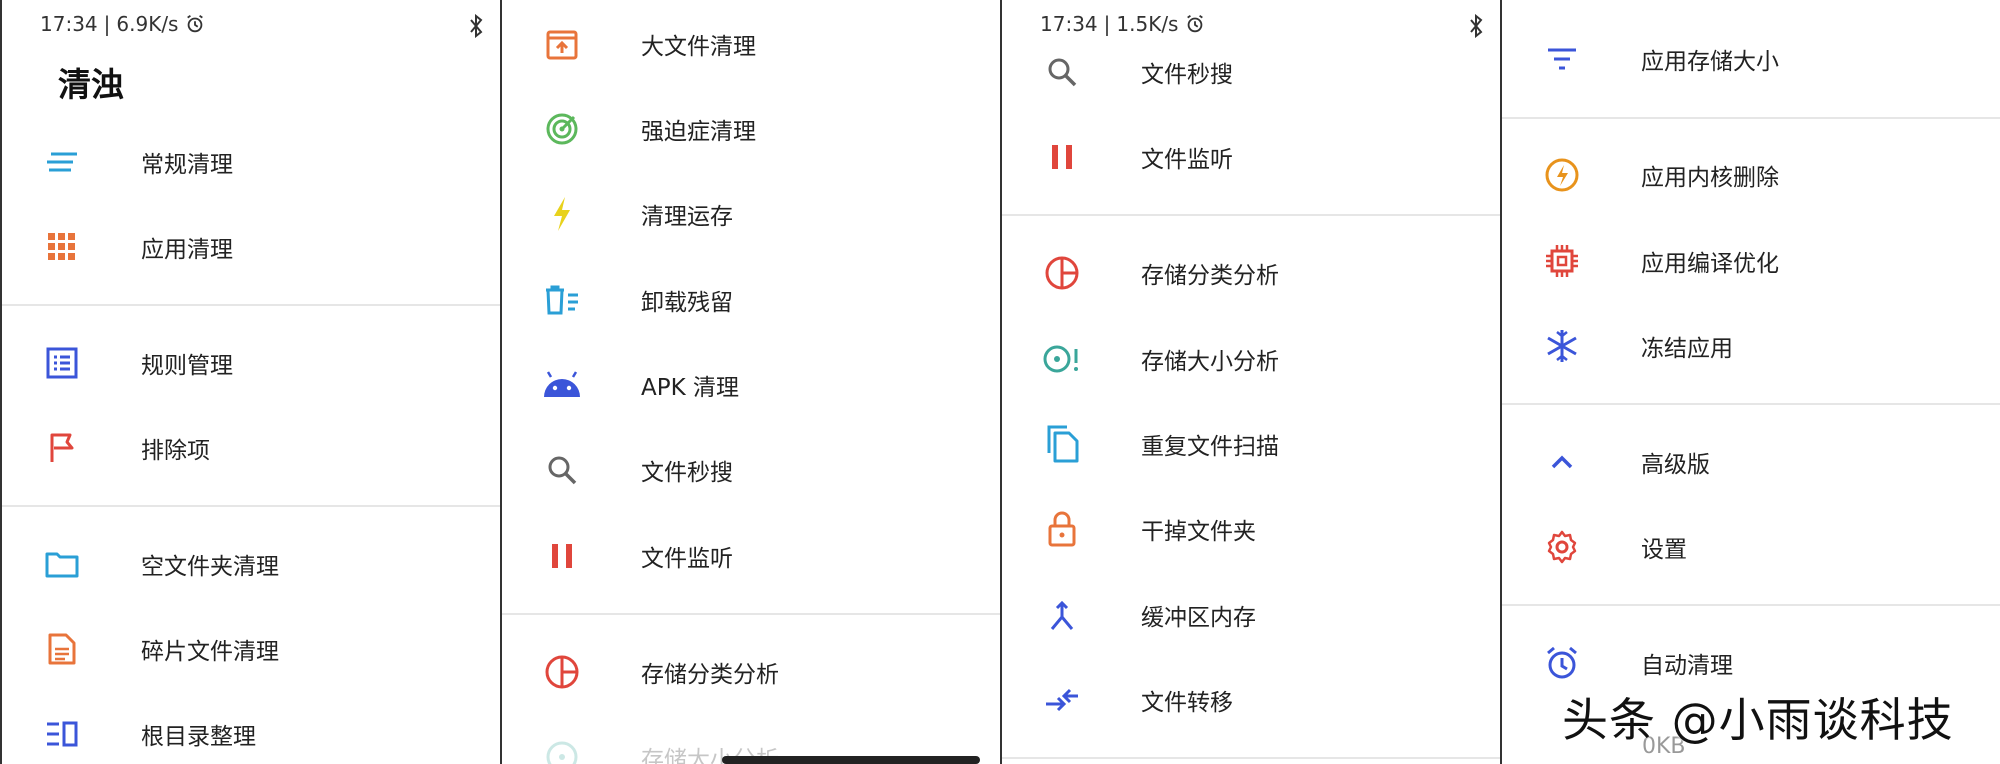 Image resolution: width=2000 pixels, height=764 pixels. I want to click on app-title: 清浊, so click(91, 84).